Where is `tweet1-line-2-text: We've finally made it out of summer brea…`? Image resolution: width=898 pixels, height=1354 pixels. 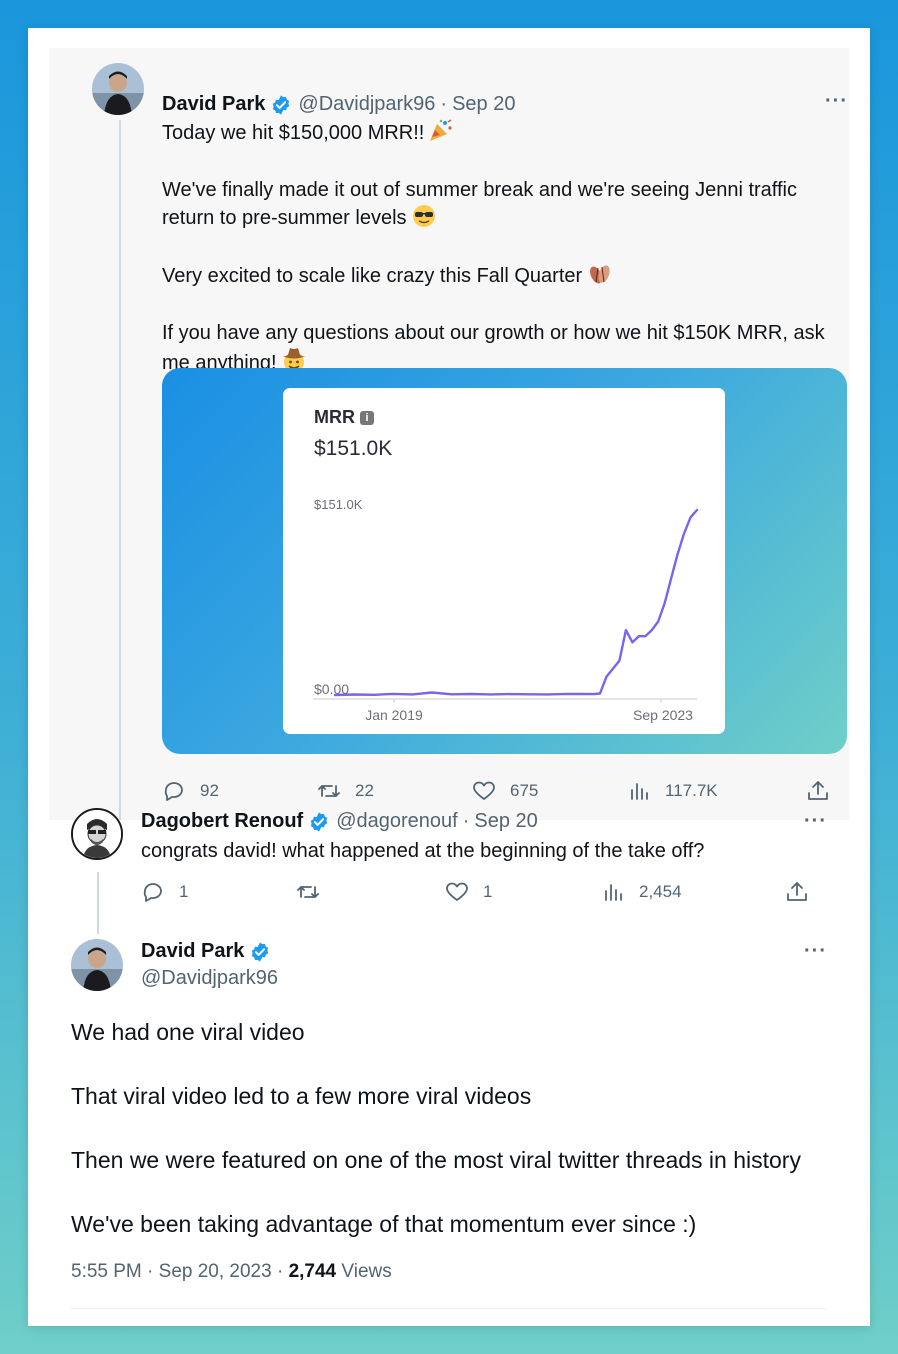
tweet1-line-2-text: We've finally made it out of summer brea… is located at coordinates (482, 204).